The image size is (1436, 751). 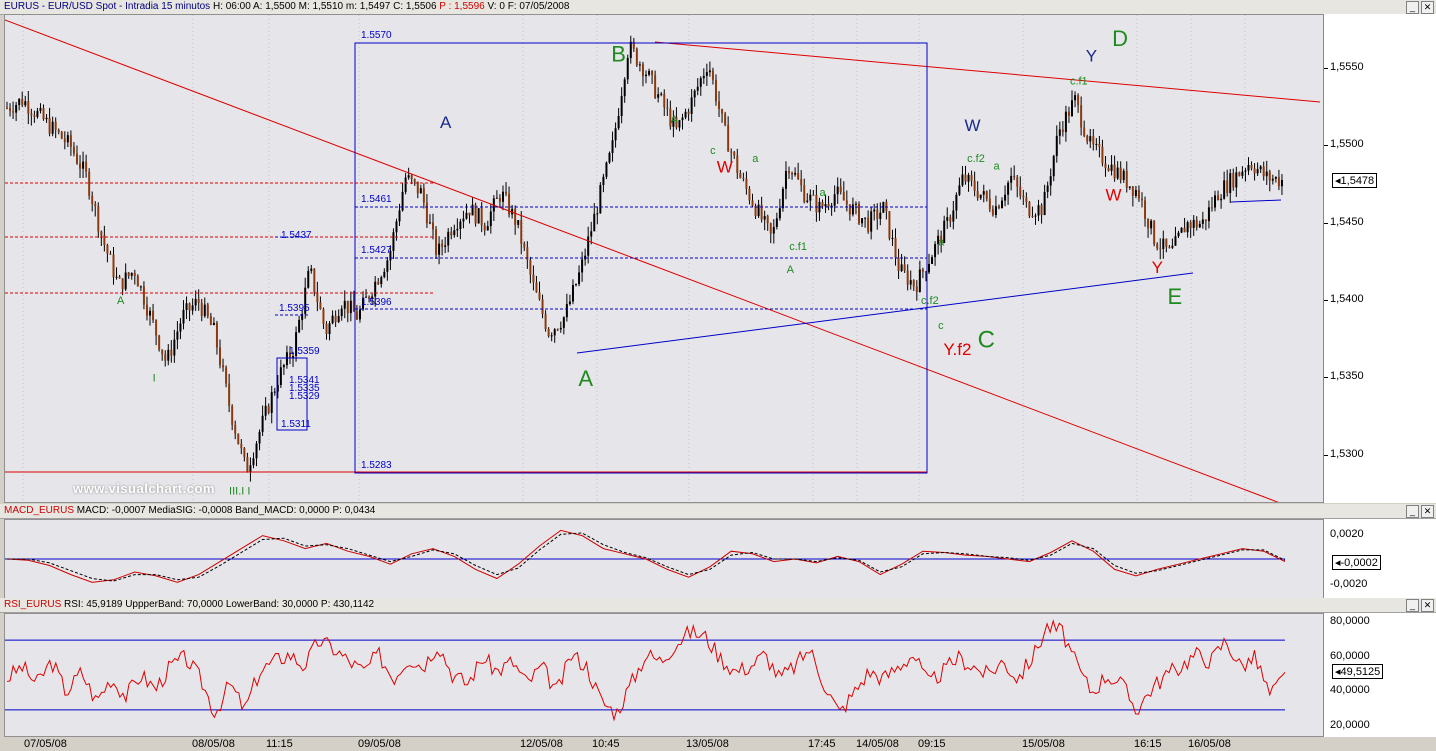 I want to click on rsi-title: RSI_EURUS, so click(x=33, y=604).